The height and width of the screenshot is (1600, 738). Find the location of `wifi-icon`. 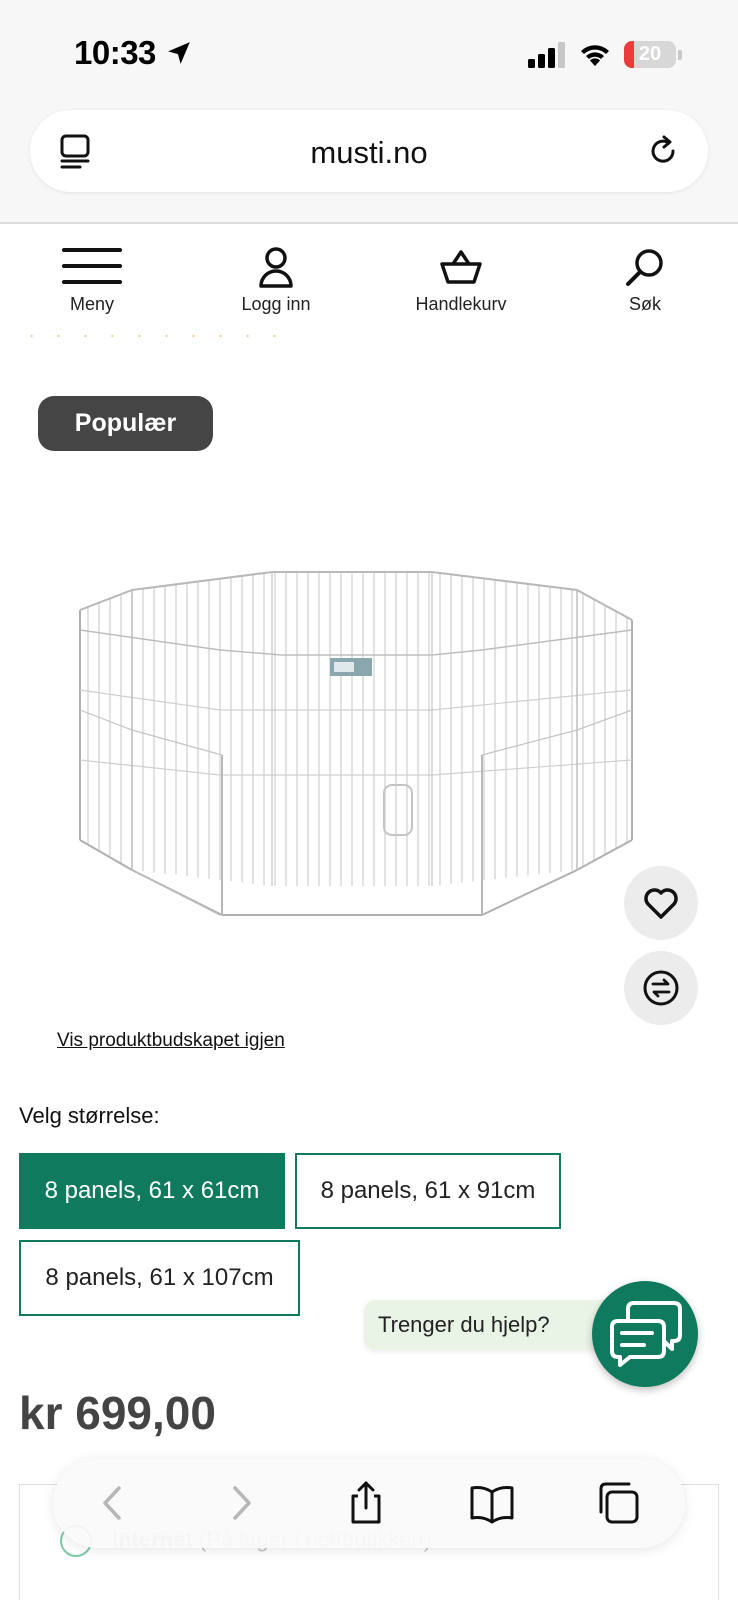

wifi-icon is located at coordinates (595, 55).